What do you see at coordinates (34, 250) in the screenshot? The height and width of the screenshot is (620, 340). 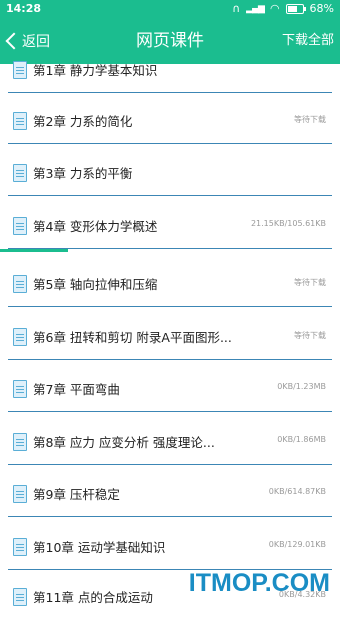 I see `download-progress-bar` at bounding box center [34, 250].